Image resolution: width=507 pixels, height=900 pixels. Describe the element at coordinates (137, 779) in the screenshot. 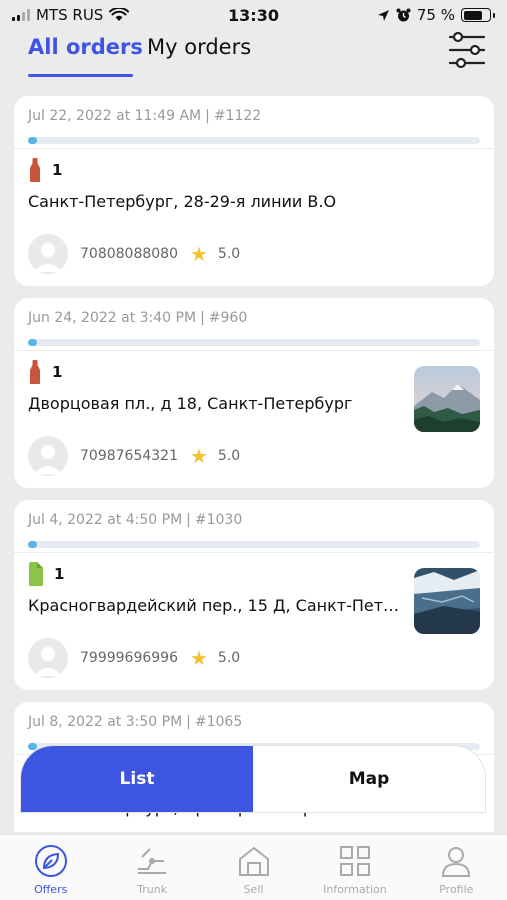

I see `list-view-button: List` at that location.